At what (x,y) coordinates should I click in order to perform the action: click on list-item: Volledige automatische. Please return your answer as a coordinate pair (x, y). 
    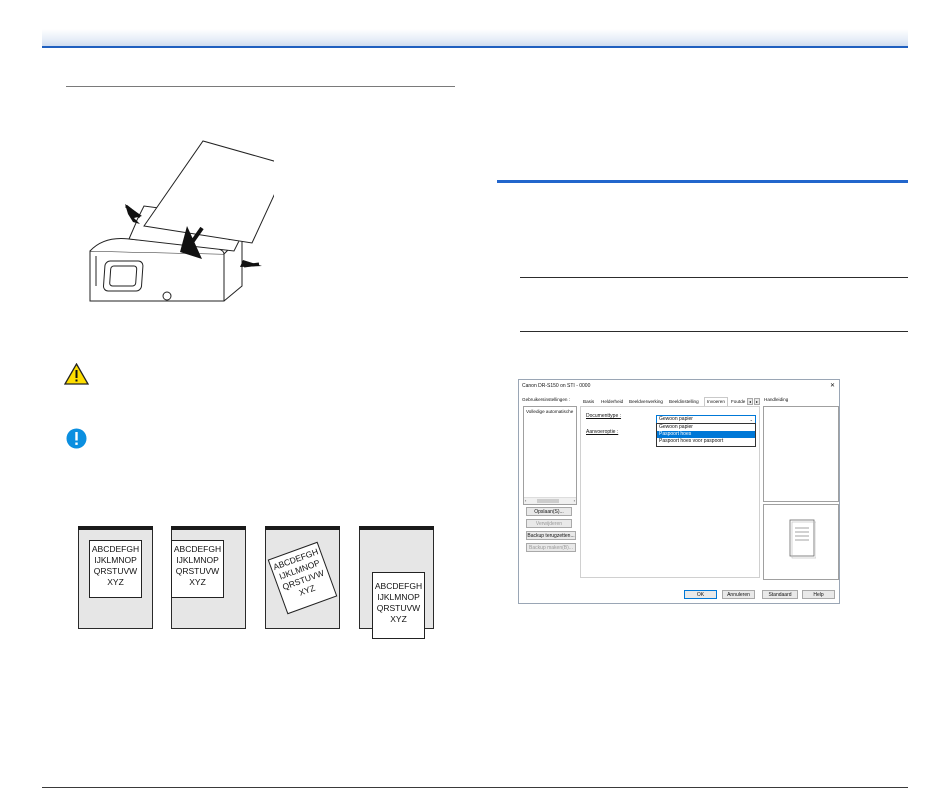
    Looking at the image, I should click on (549, 411).